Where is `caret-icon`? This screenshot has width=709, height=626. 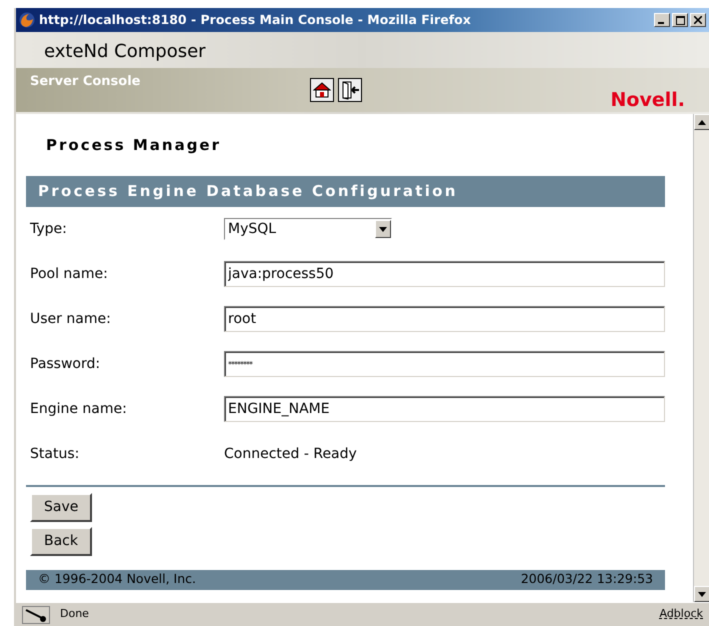 caret-icon is located at coordinates (383, 229).